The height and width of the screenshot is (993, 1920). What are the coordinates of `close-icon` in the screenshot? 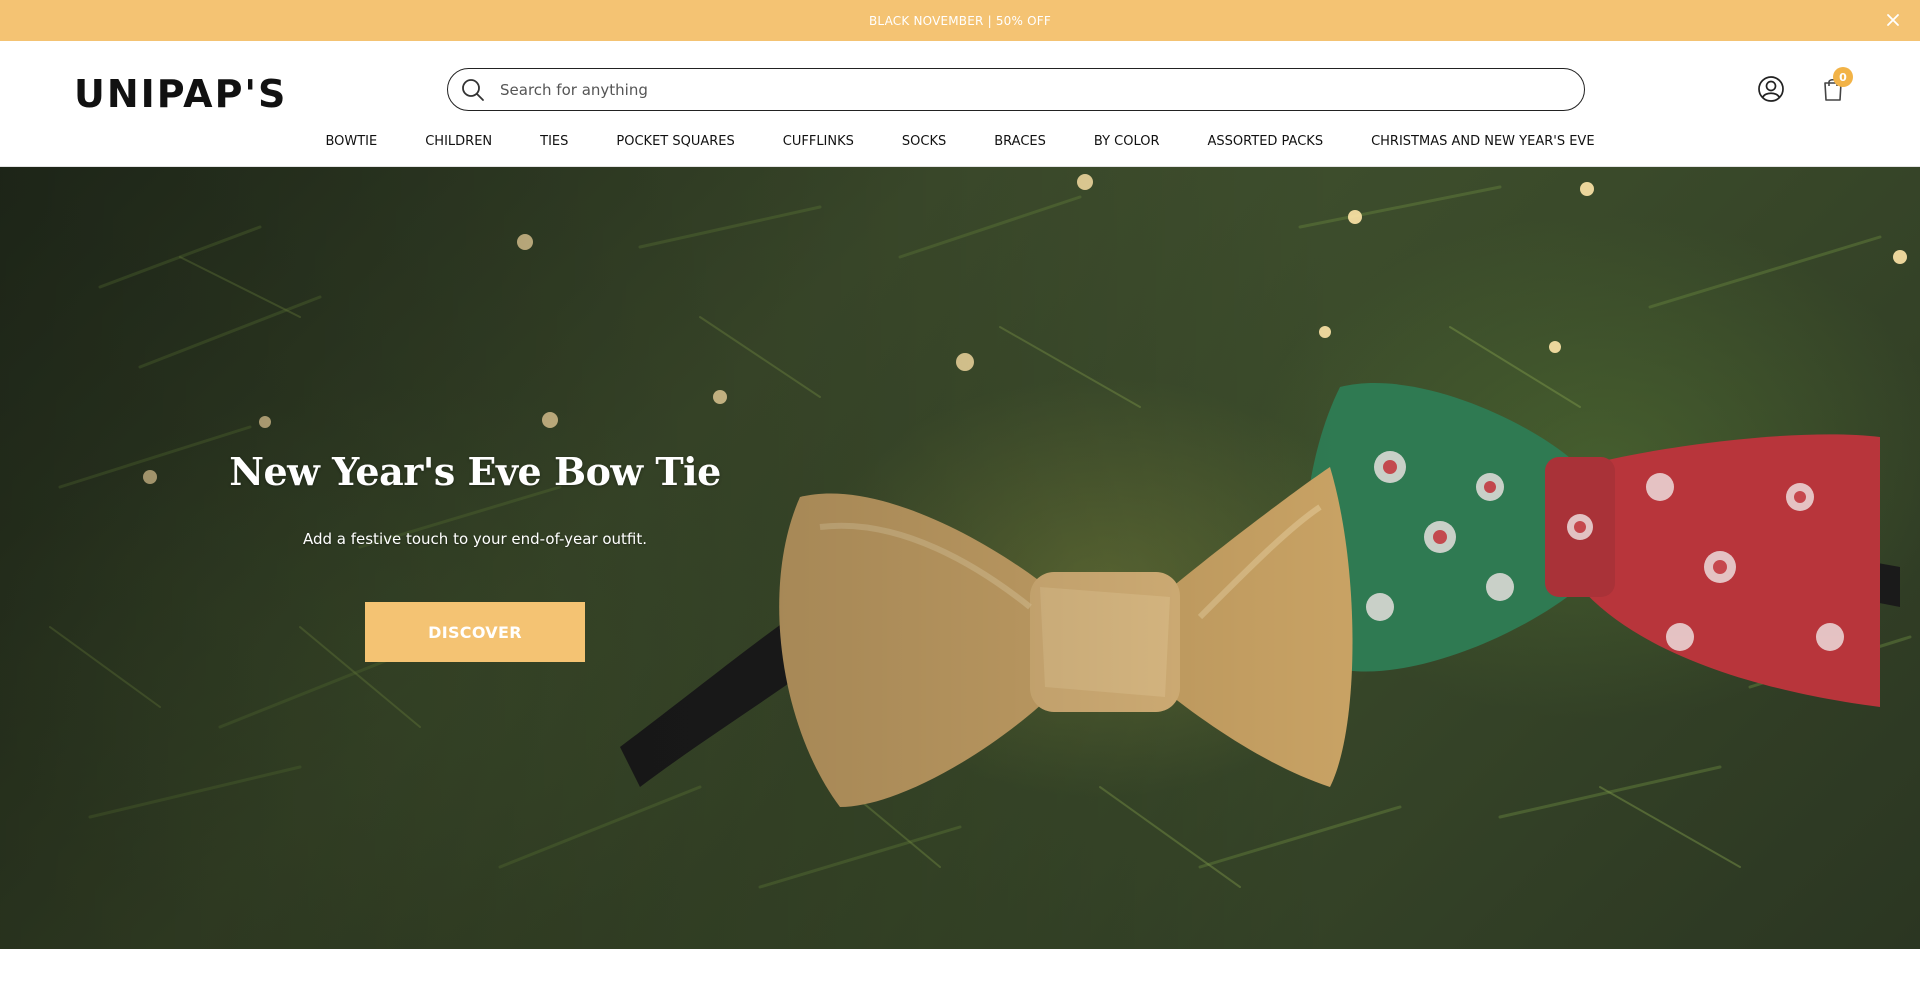 It's located at (1893, 20).